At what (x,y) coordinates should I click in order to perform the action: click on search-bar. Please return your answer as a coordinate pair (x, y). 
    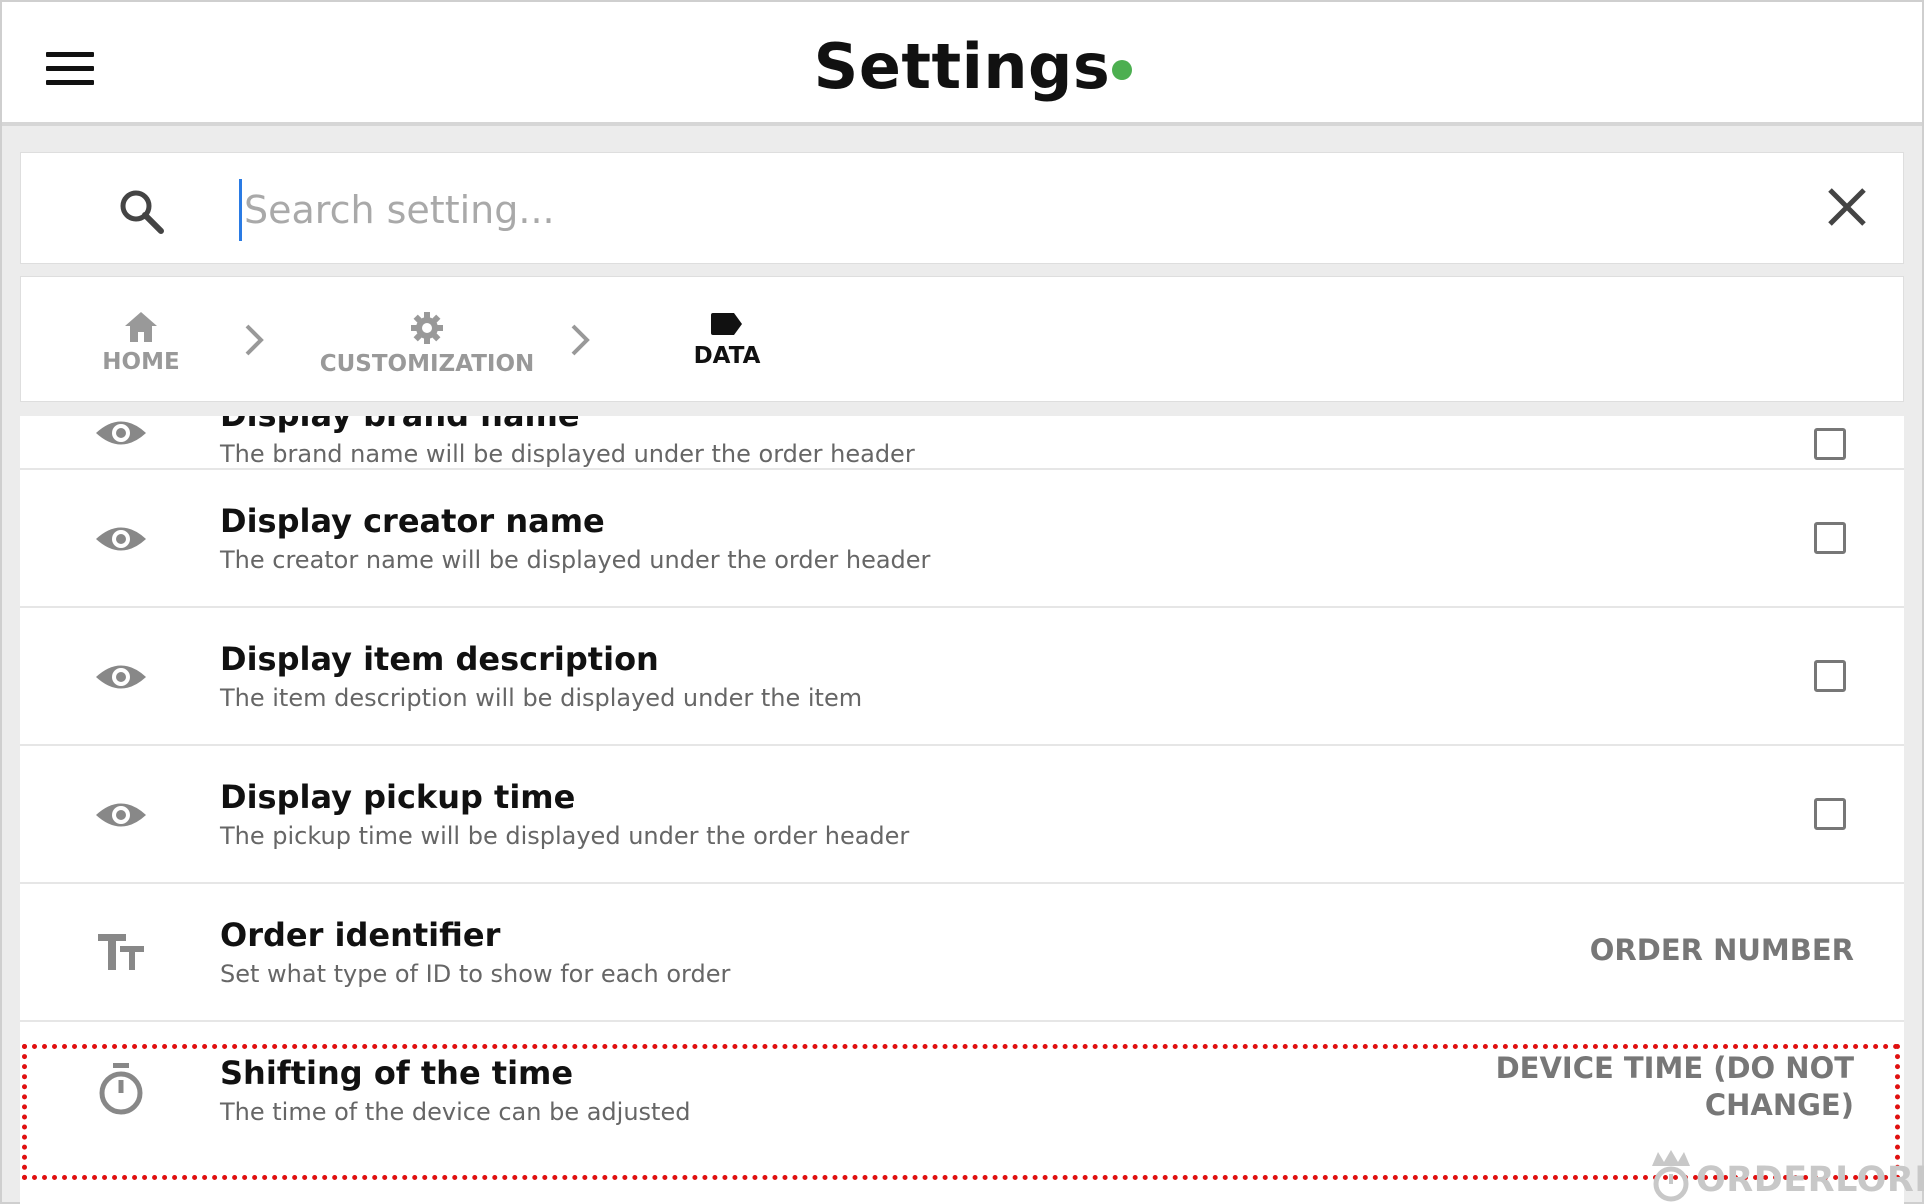
    Looking at the image, I should click on (962, 208).